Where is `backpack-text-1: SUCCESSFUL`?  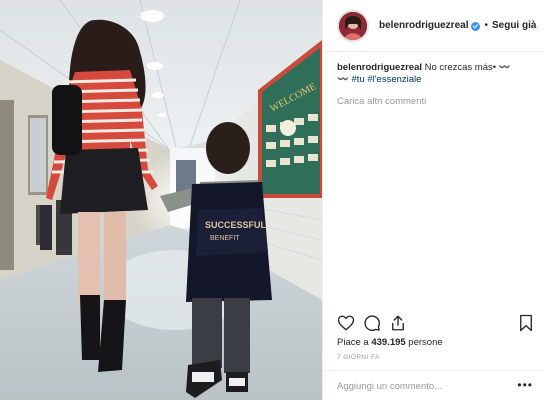 backpack-text-1: SUCCESSFUL is located at coordinates (236, 225).